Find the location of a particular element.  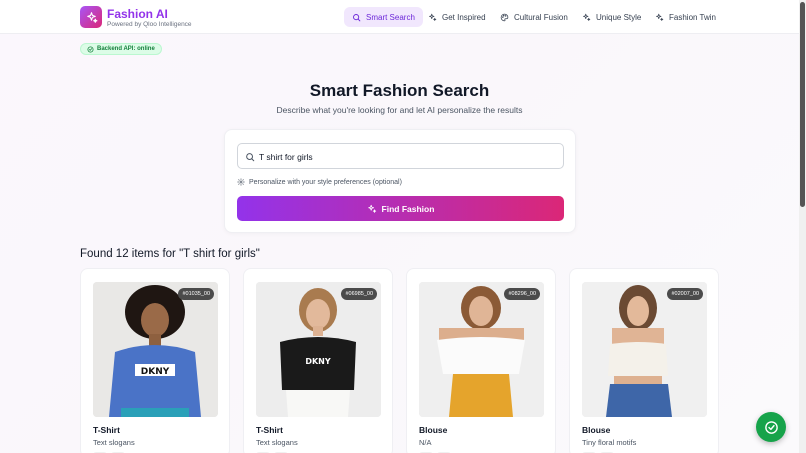

product-card: #08296_00 Blouse N/A is located at coordinates (481, 360).